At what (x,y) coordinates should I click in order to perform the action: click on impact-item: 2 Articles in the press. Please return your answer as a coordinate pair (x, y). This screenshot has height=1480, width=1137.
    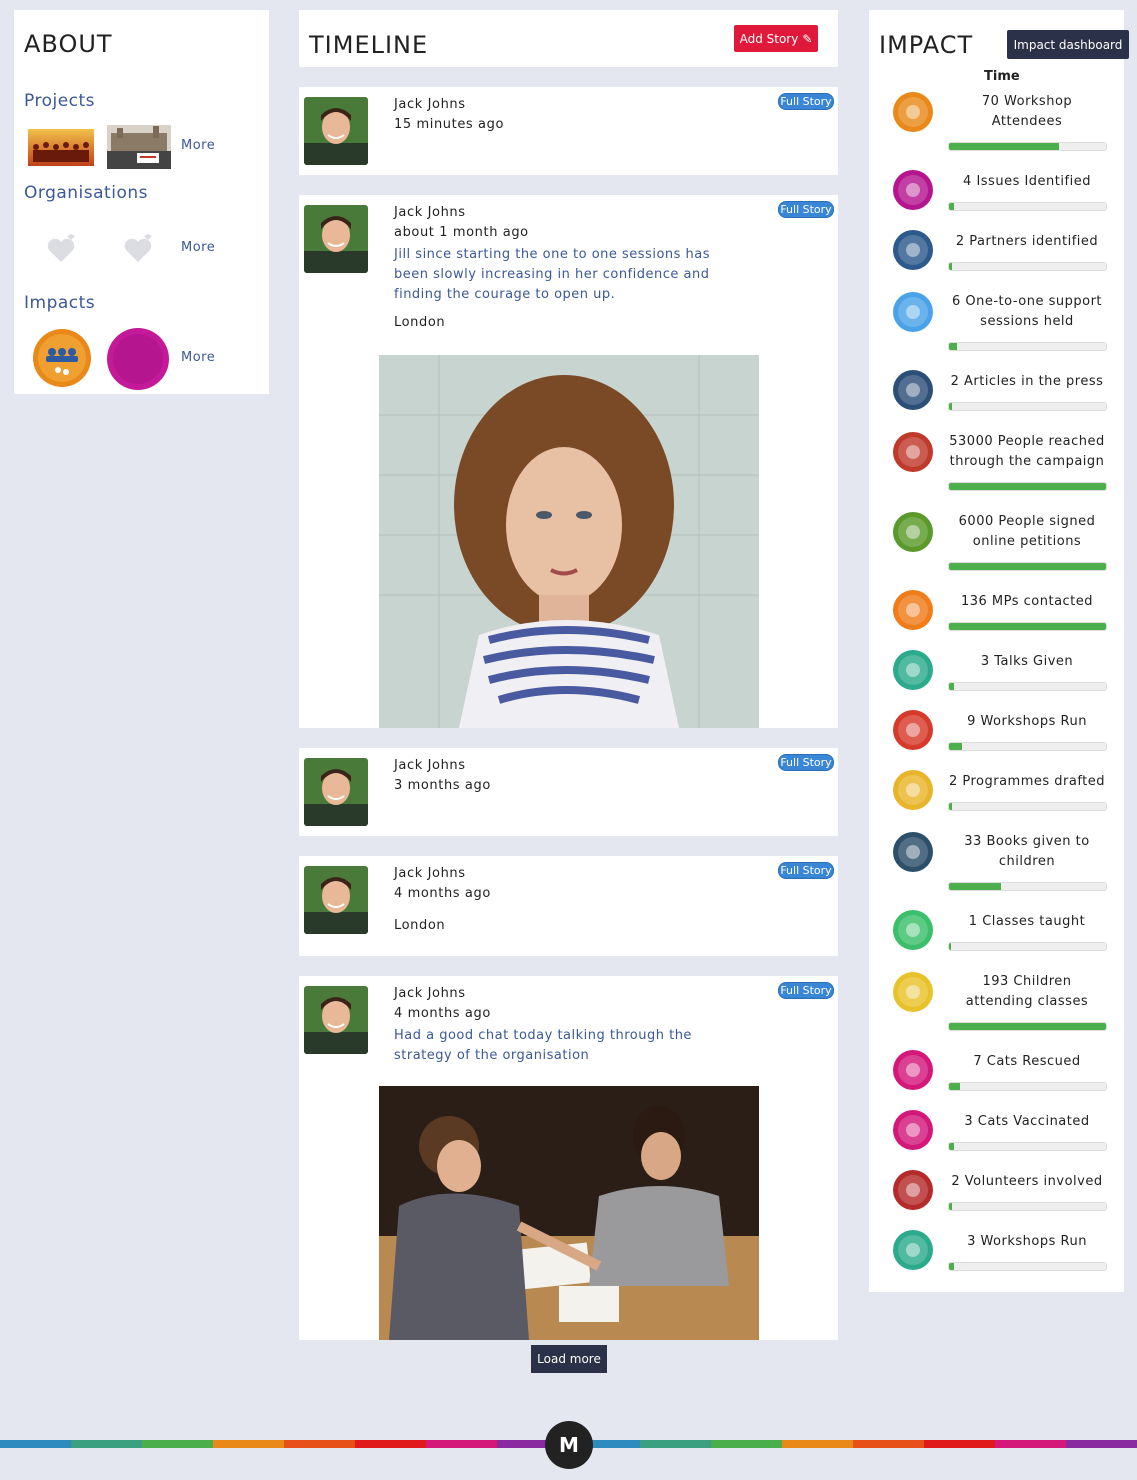
    Looking at the image, I should click on (996, 400).